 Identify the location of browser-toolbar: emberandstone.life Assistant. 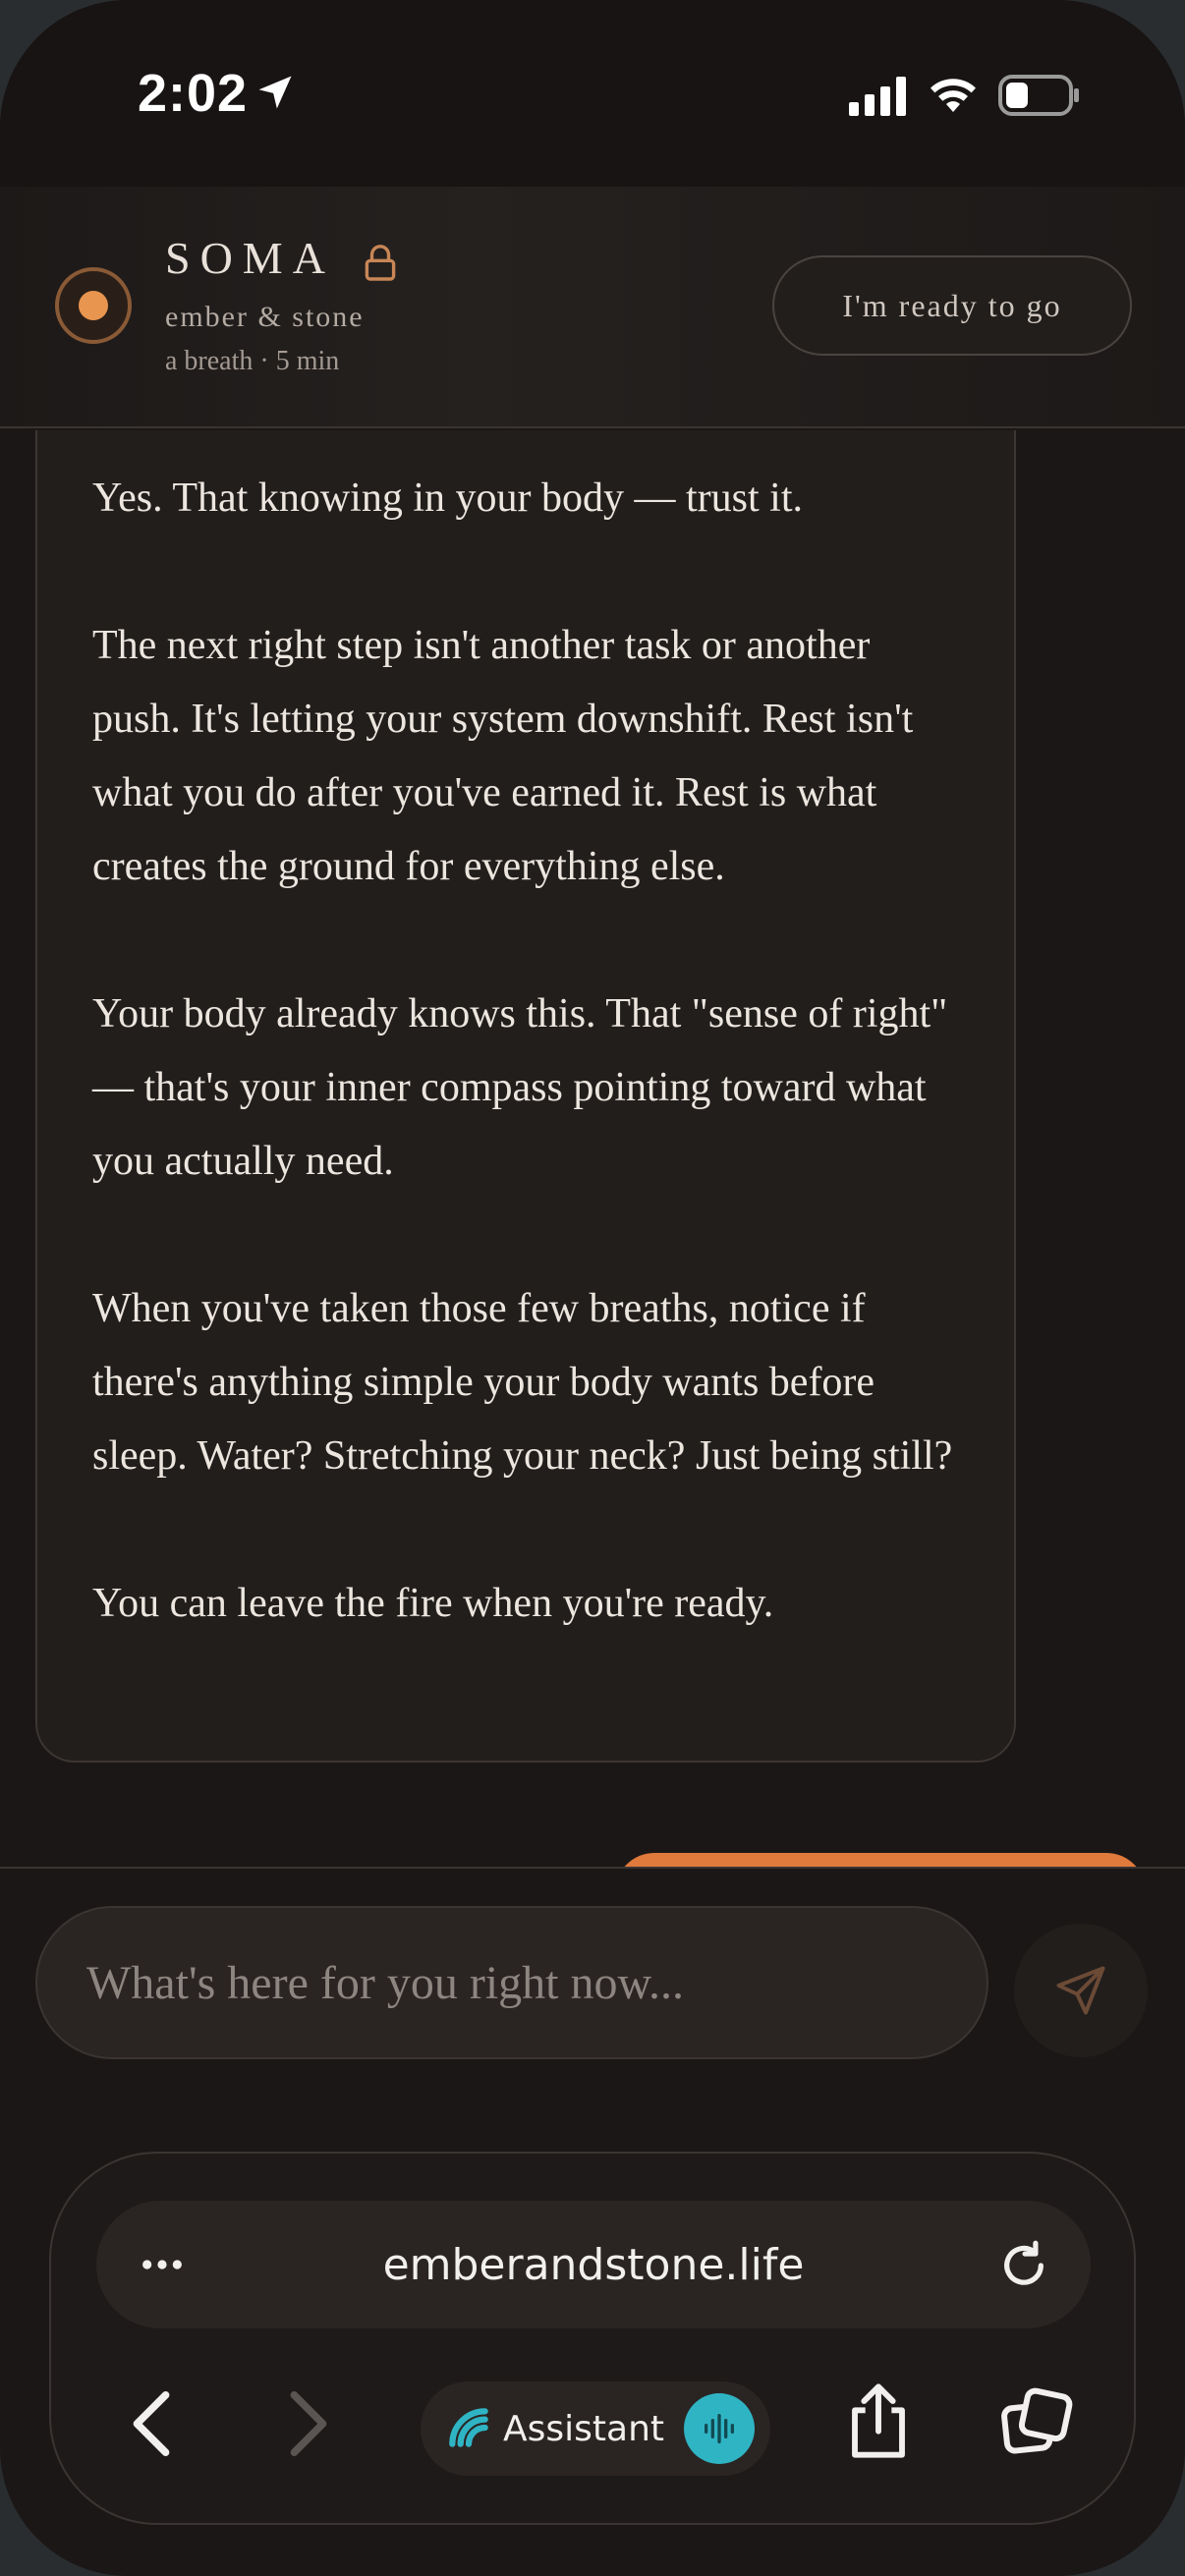
(592, 2338).